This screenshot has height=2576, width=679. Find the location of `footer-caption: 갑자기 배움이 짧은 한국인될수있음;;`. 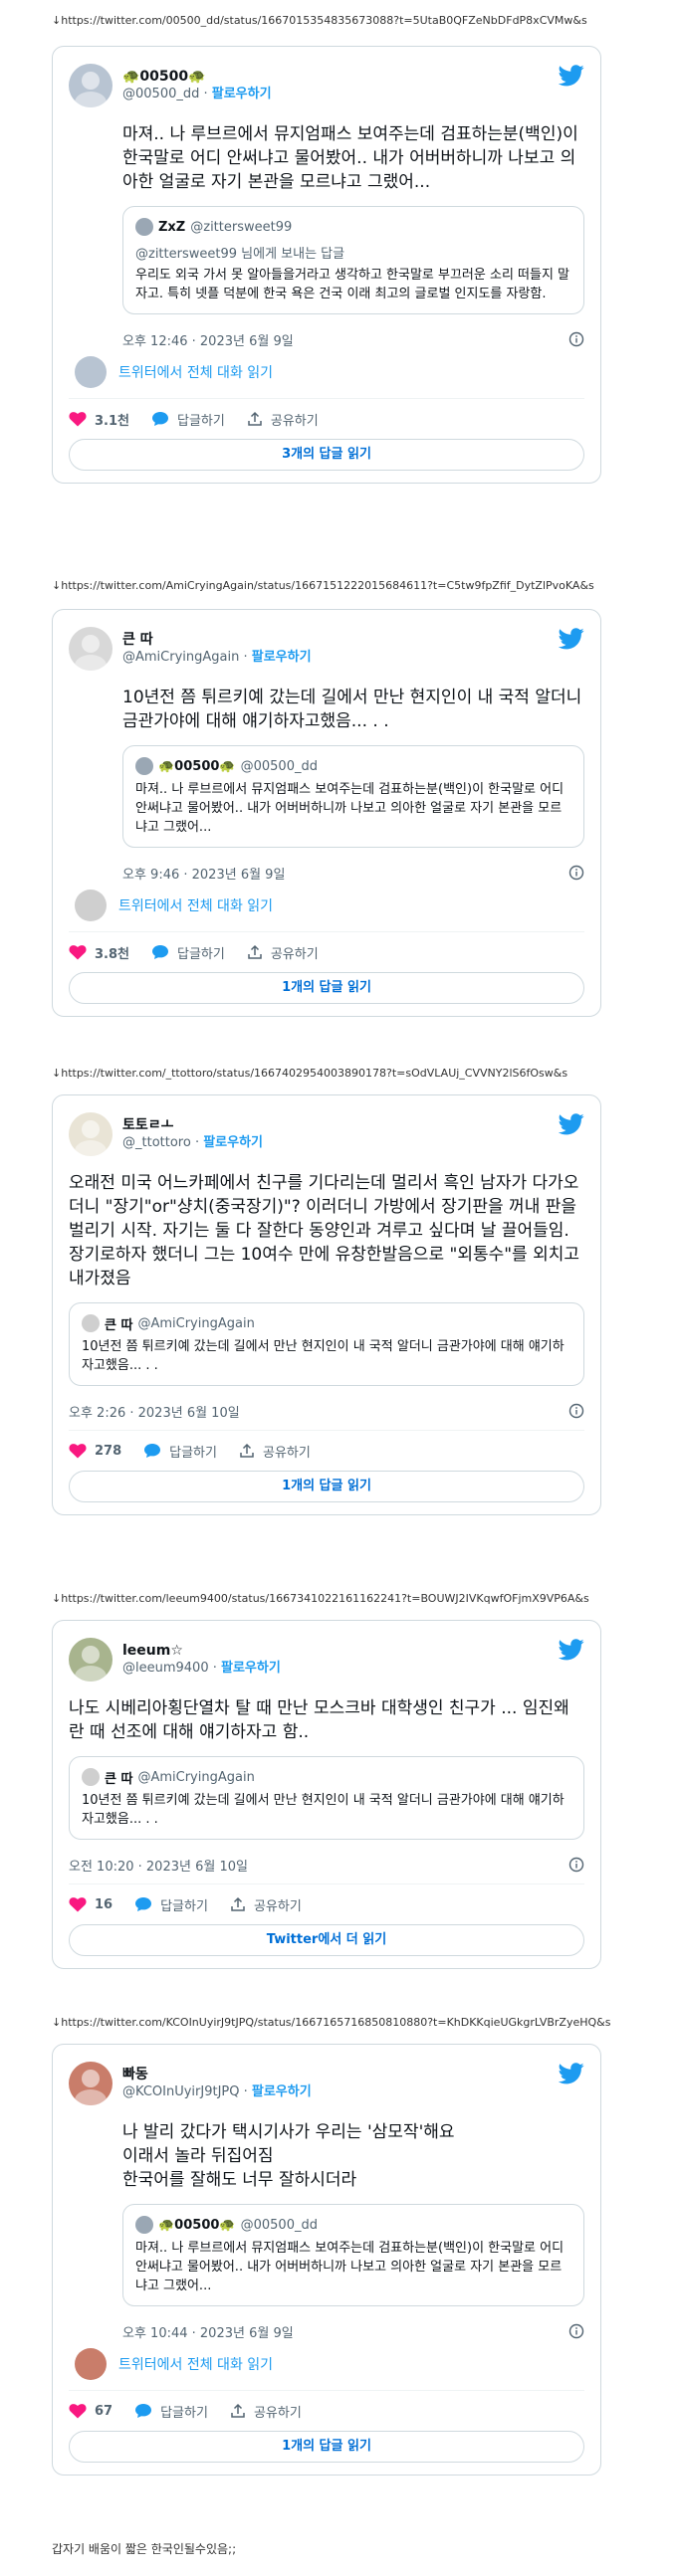

footer-caption: 갑자기 배움이 짧은 한국인될수있음;; is located at coordinates (144, 2549).